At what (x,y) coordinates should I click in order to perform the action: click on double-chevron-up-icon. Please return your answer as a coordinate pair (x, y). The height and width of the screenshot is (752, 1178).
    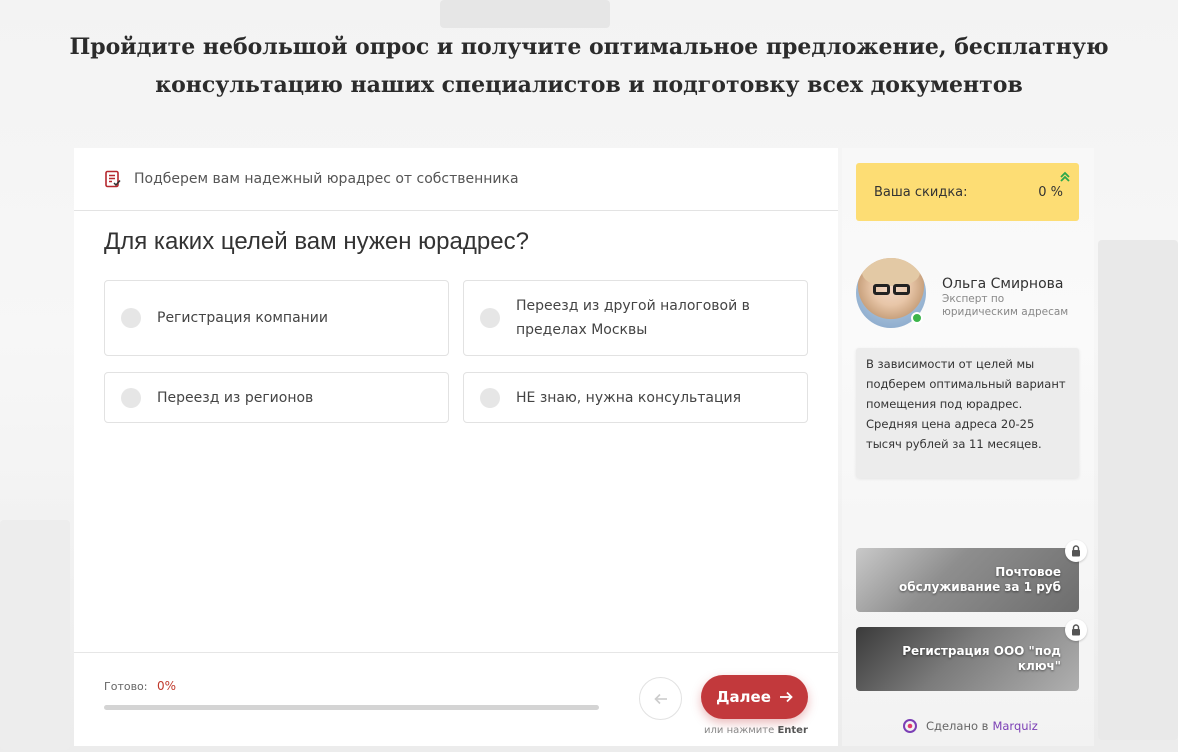
    Looking at the image, I should click on (1065, 176).